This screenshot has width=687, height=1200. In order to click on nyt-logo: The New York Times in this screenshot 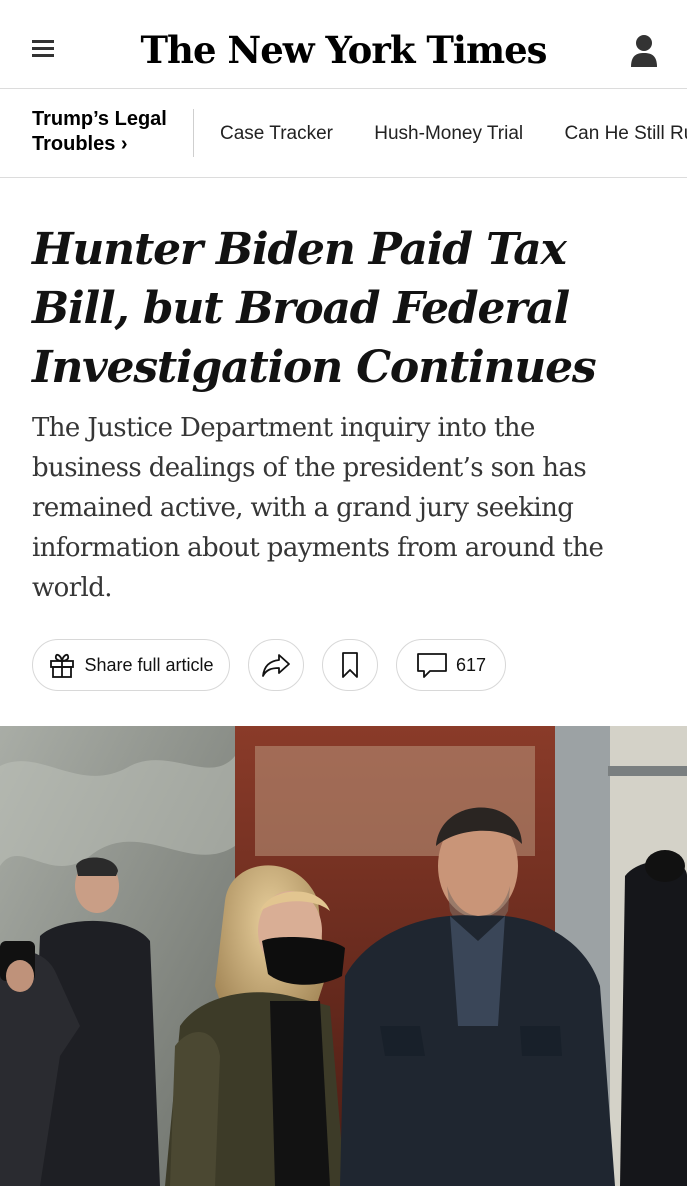, I will do `click(343, 50)`.